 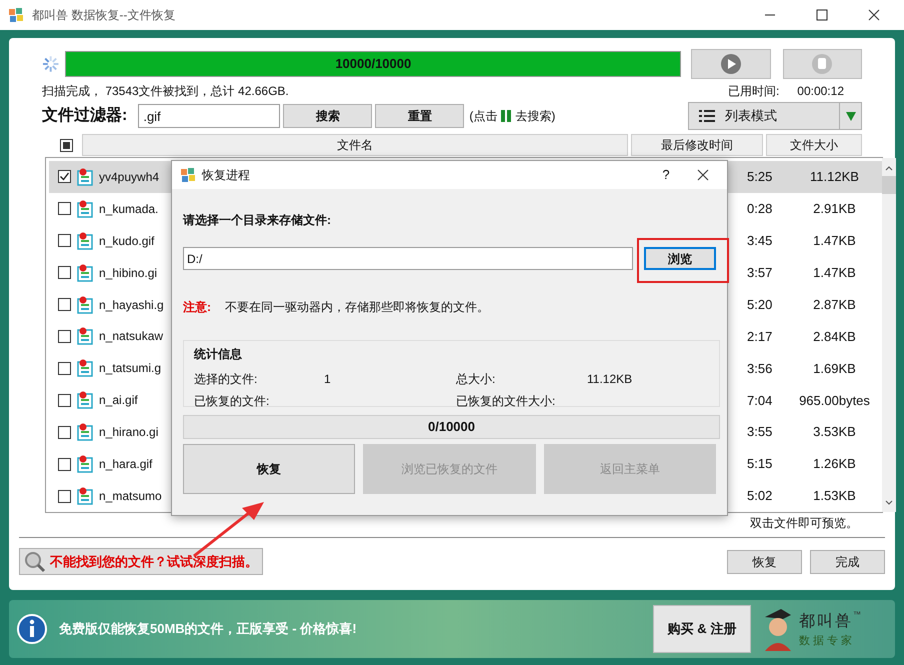 What do you see at coordinates (760, 369) in the screenshot?
I see `modified-time: 3:56` at bounding box center [760, 369].